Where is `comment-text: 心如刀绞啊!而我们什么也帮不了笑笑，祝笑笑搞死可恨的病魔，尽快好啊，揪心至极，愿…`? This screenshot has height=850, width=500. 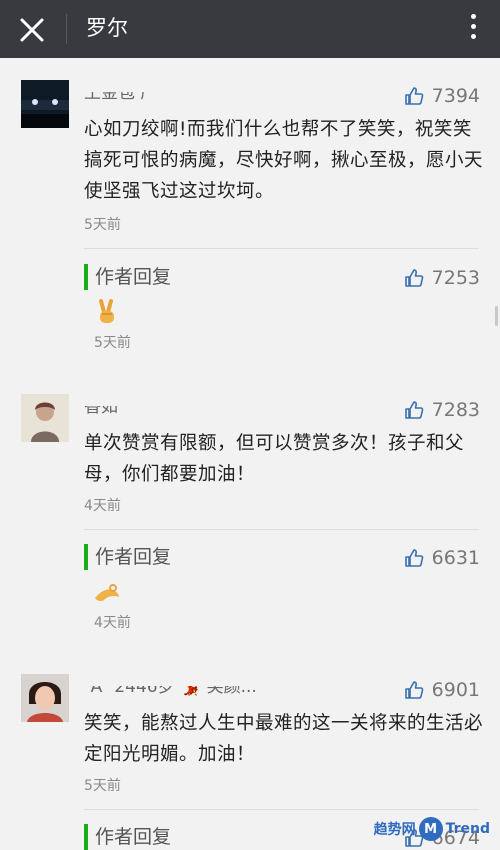 comment-text: 心如刀绞啊!而我们什么也帮不了笑笑，祝笑笑搞死可恨的病魔，尽快好啊，揪心至极，愿… is located at coordinates (284, 160).